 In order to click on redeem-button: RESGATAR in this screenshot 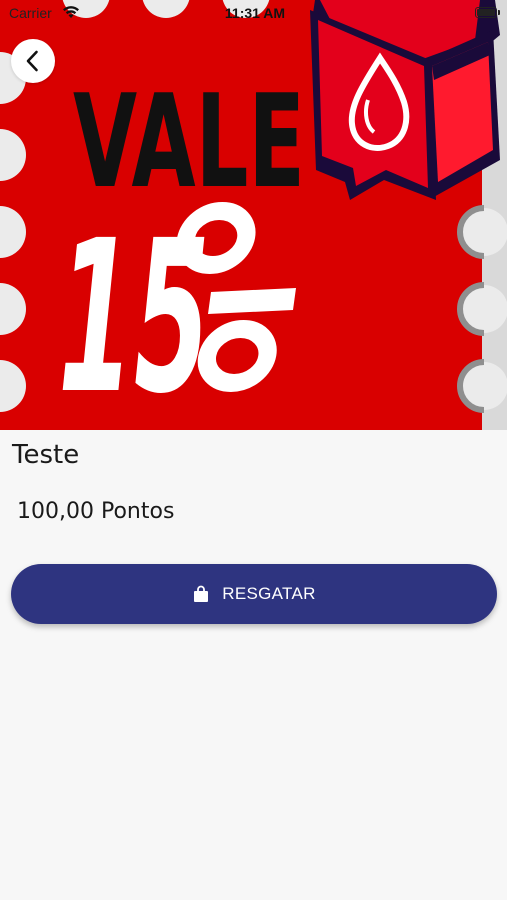, I will do `click(254, 594)`.